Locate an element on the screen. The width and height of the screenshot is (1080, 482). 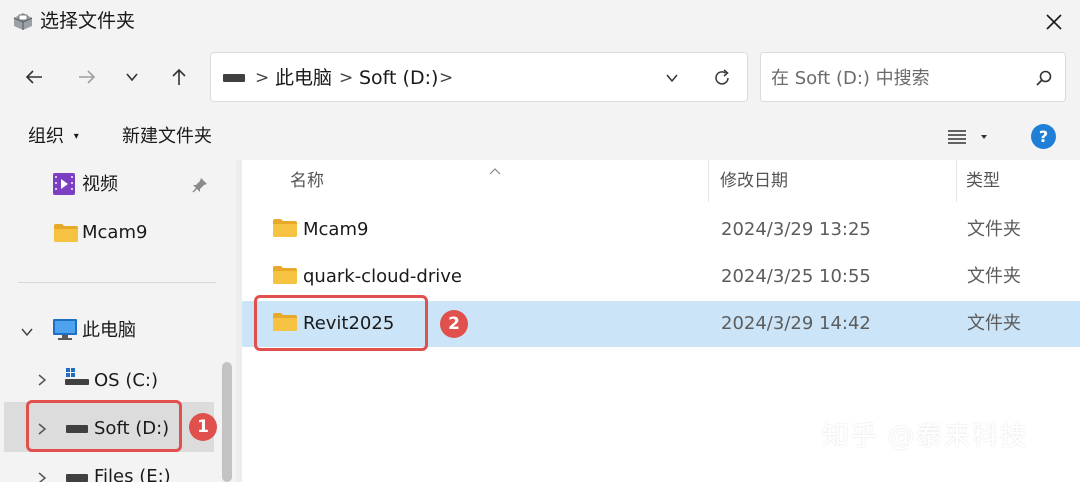
file-name: quark-cloud-drive is located at coordinates (382, 276).